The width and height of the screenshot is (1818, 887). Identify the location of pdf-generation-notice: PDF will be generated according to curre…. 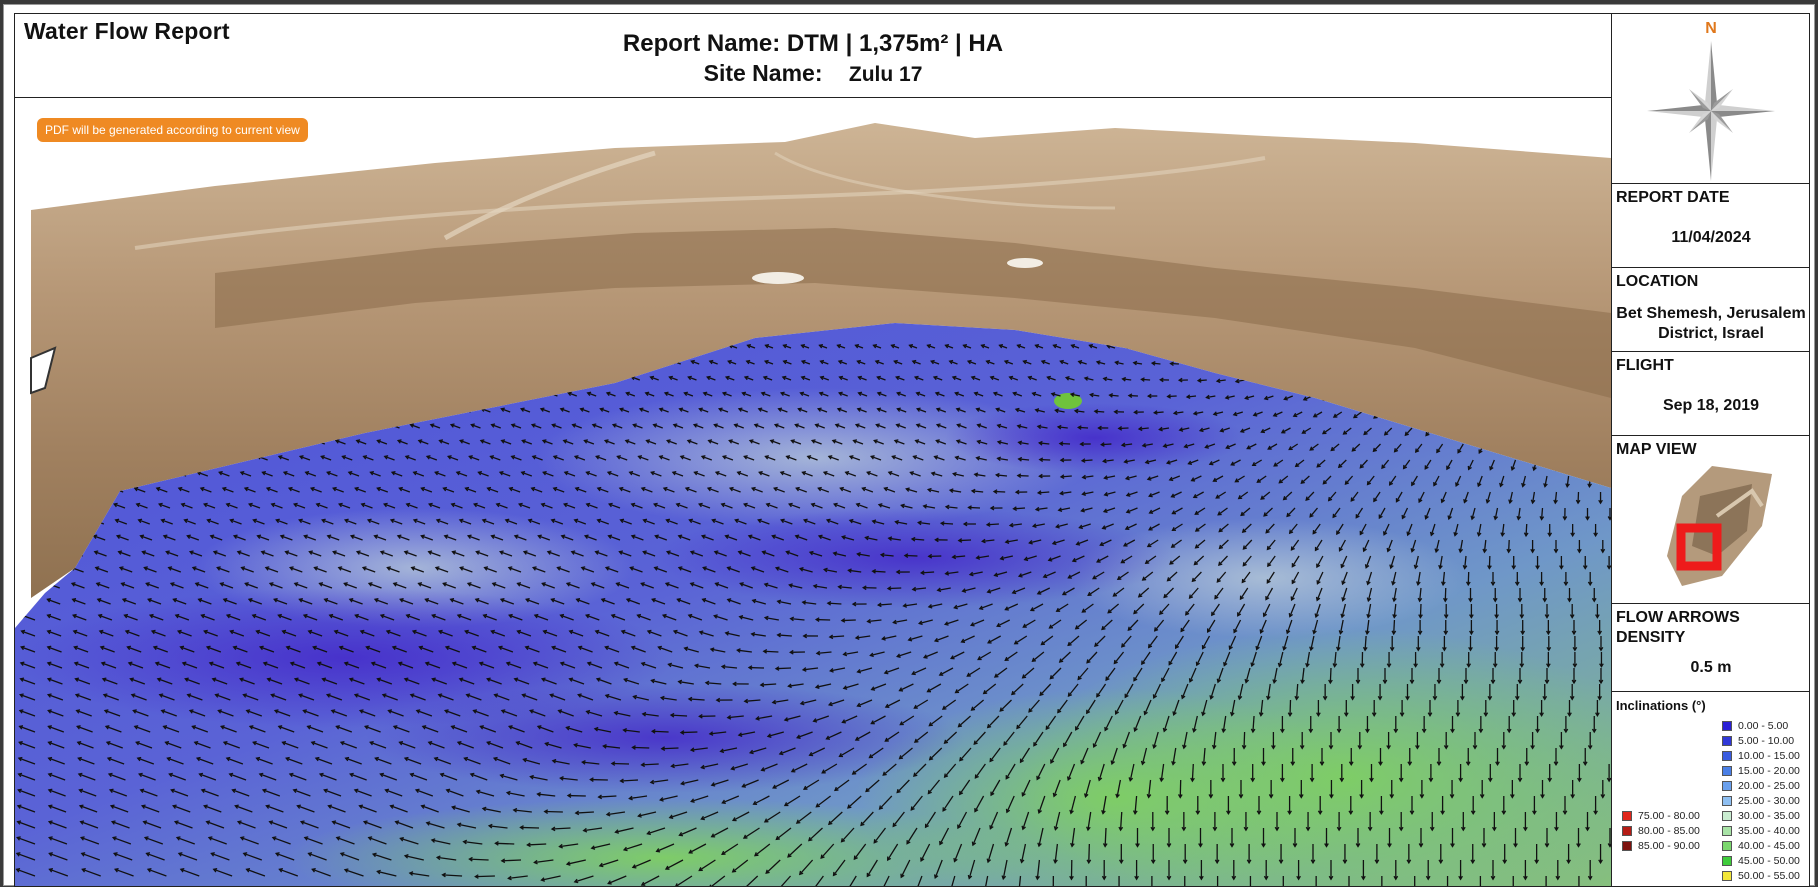
(172, 130).